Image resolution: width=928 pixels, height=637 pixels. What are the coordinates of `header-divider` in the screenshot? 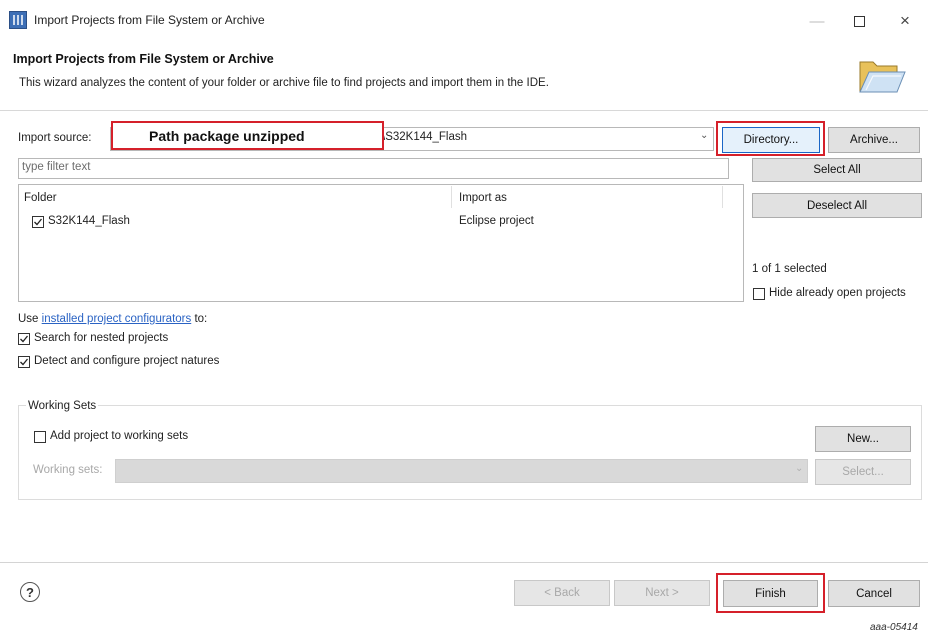 It's located at (464, 110).